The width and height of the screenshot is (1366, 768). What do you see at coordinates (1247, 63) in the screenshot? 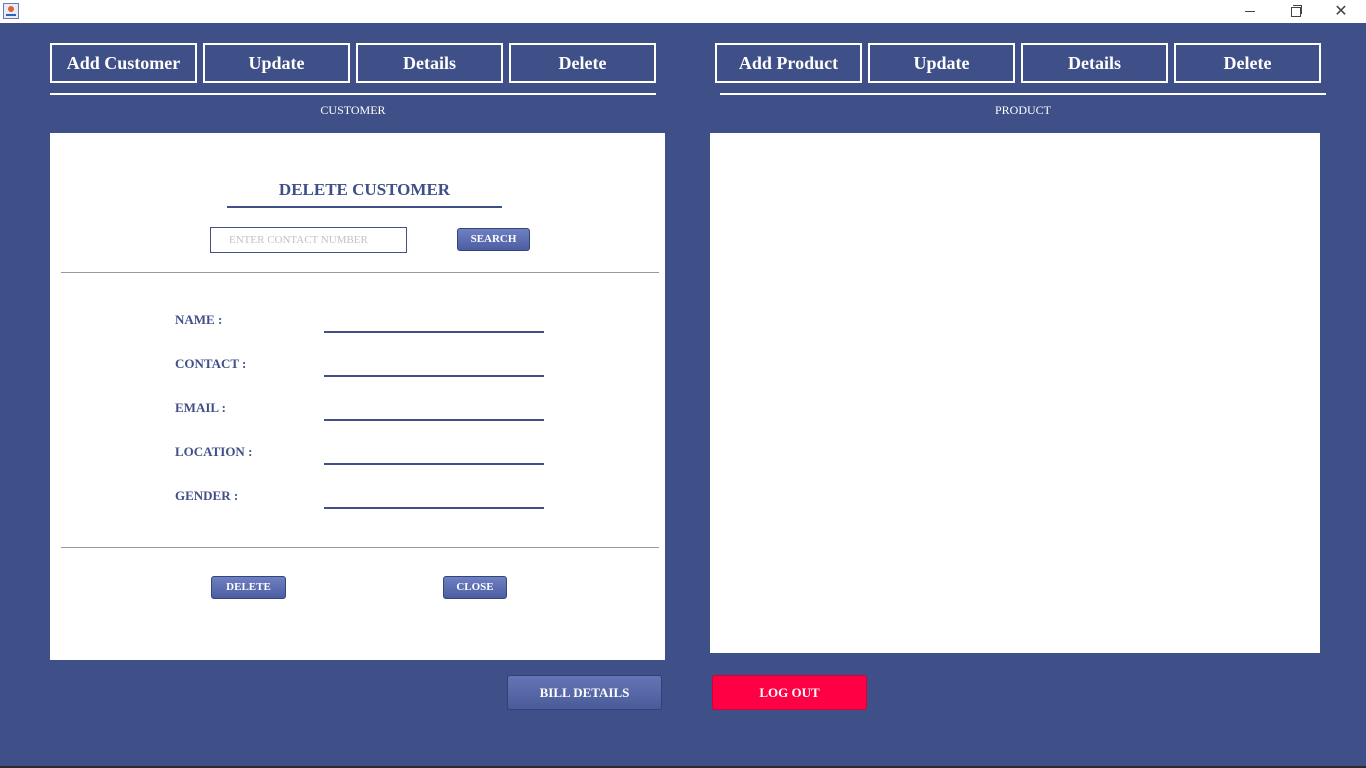
I see `delete-product-button: Delete` at bounding box center [1247, 63].